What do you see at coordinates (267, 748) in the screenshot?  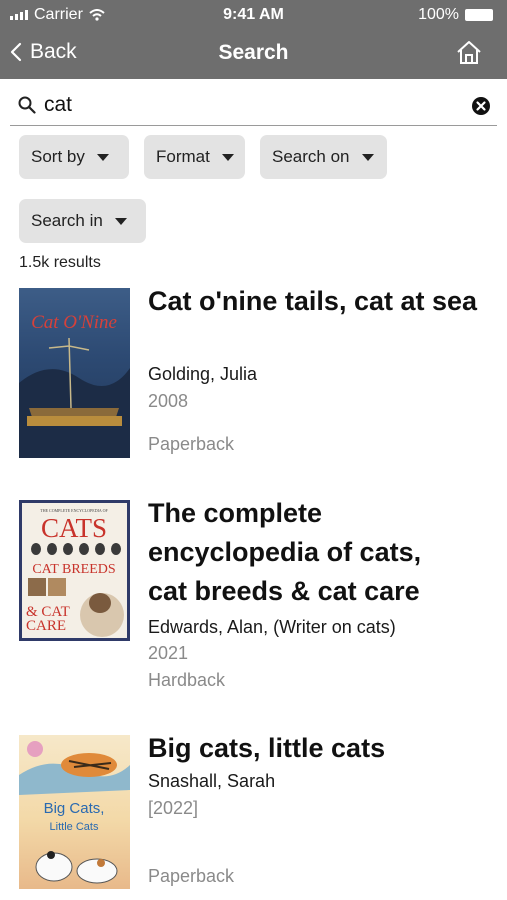 I see `result-title: Big cats, little cats` at bounding box center [267, 748].